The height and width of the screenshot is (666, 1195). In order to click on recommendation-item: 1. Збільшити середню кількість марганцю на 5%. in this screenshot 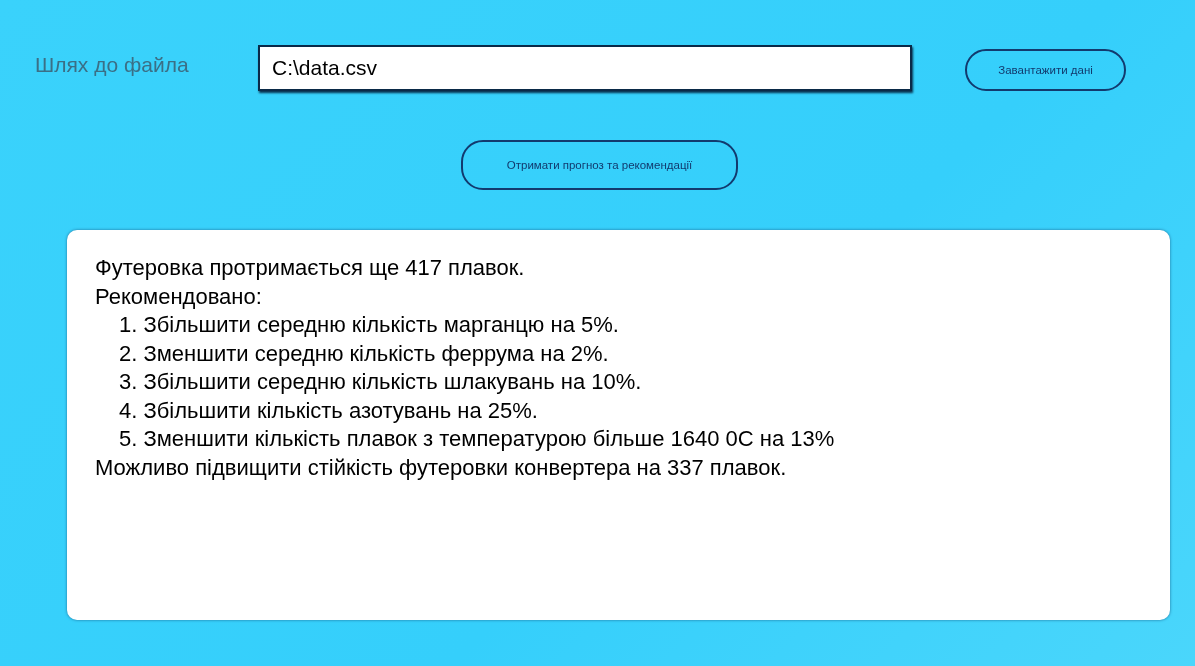, I will do `click(369, 325)`.